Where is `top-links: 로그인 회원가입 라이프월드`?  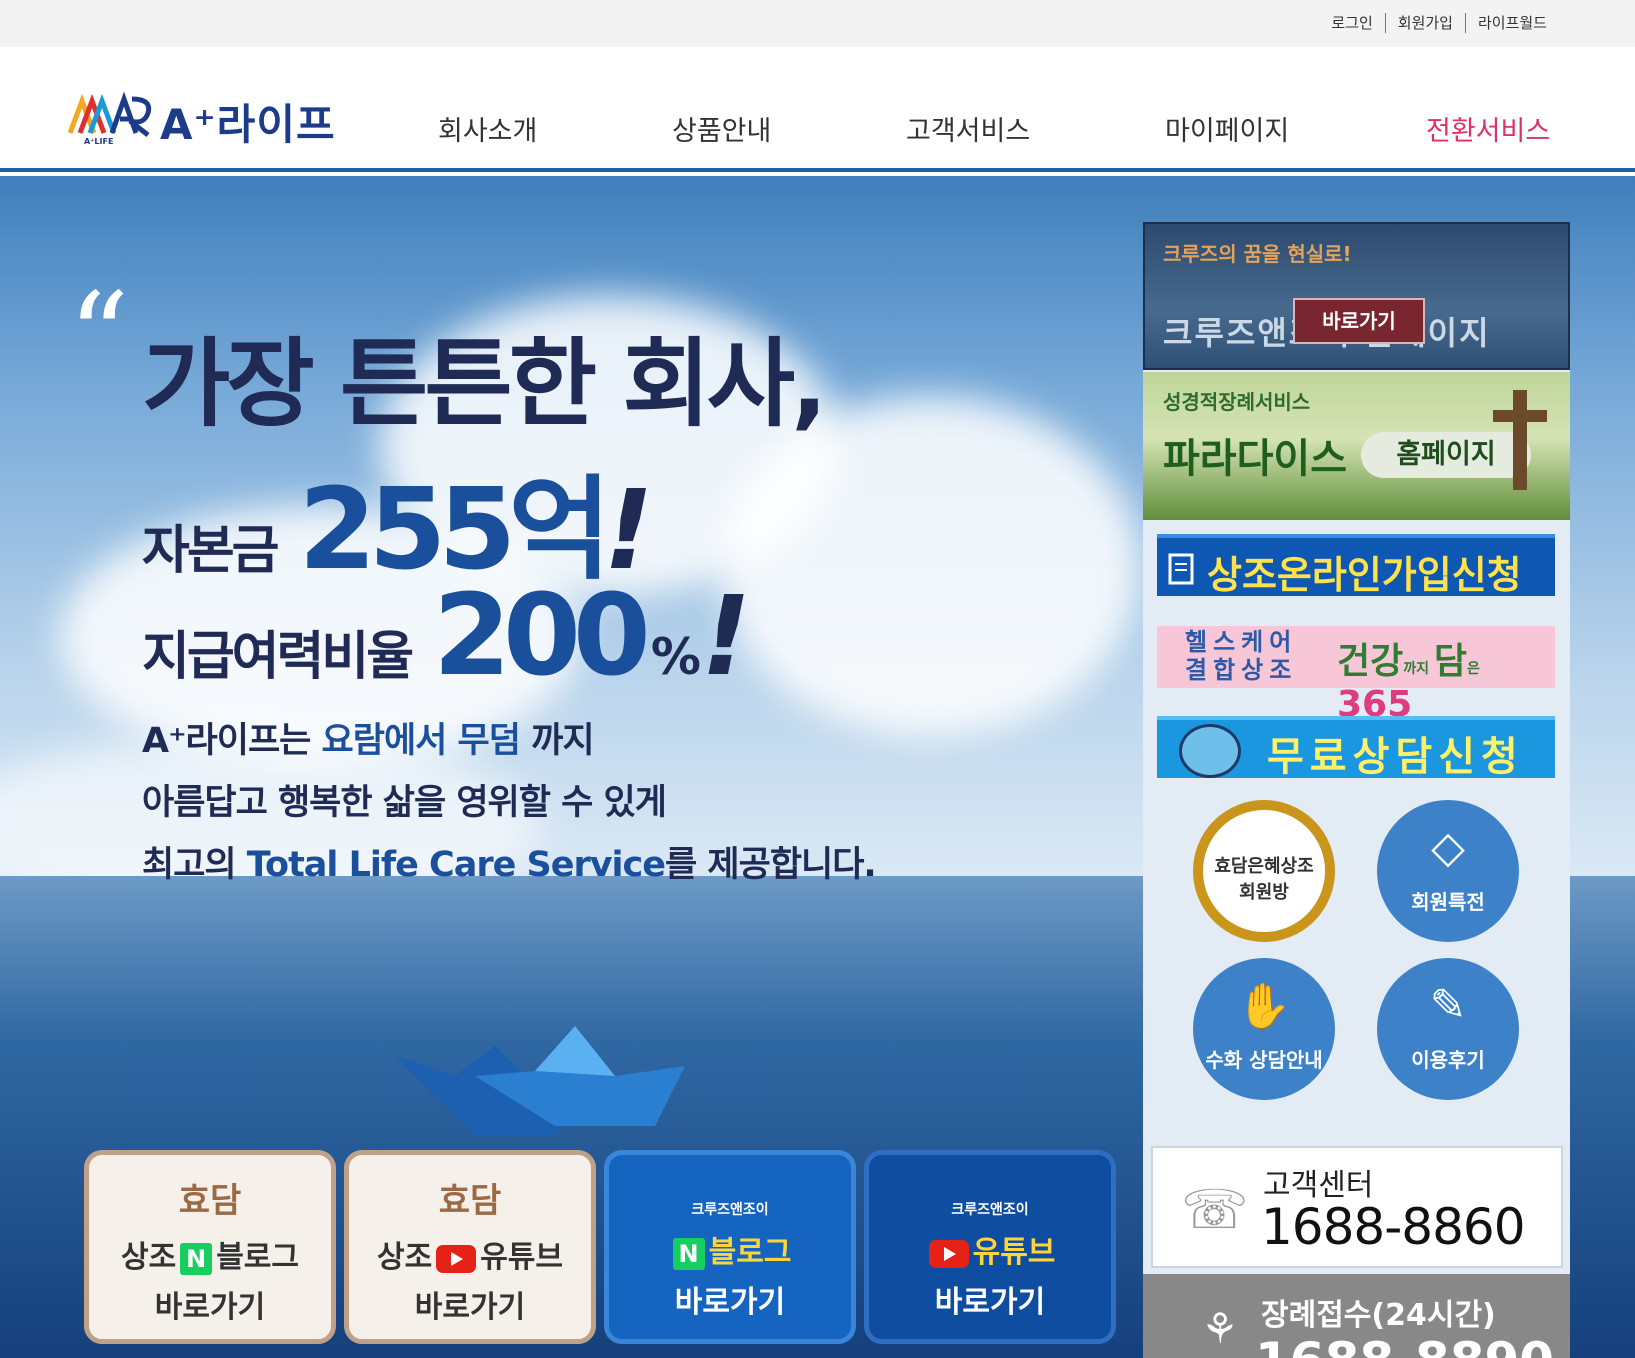 top-links: 로그인 회원가입 라이프월드 is located at coordinates (1439, 22).